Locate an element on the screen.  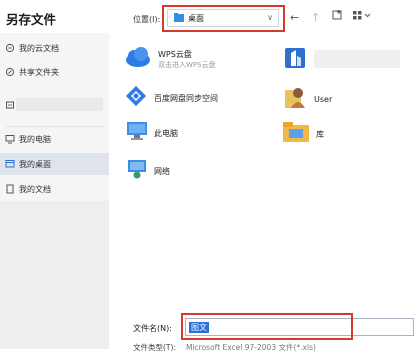
back-arrow-icon: ← is located at coordinates (294, 17).